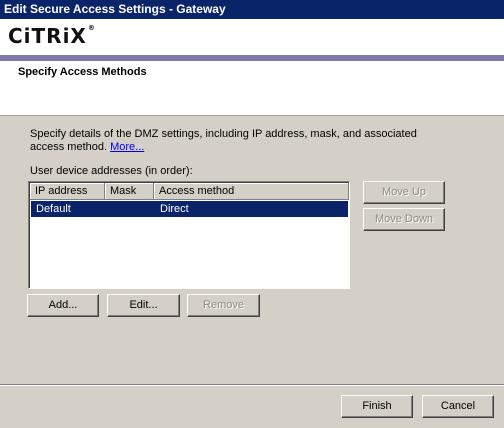  What do you see at coordinates (404, 192) in the screenshot?
I see `move-up-button: Move Up` at bounding box center [404, 192].